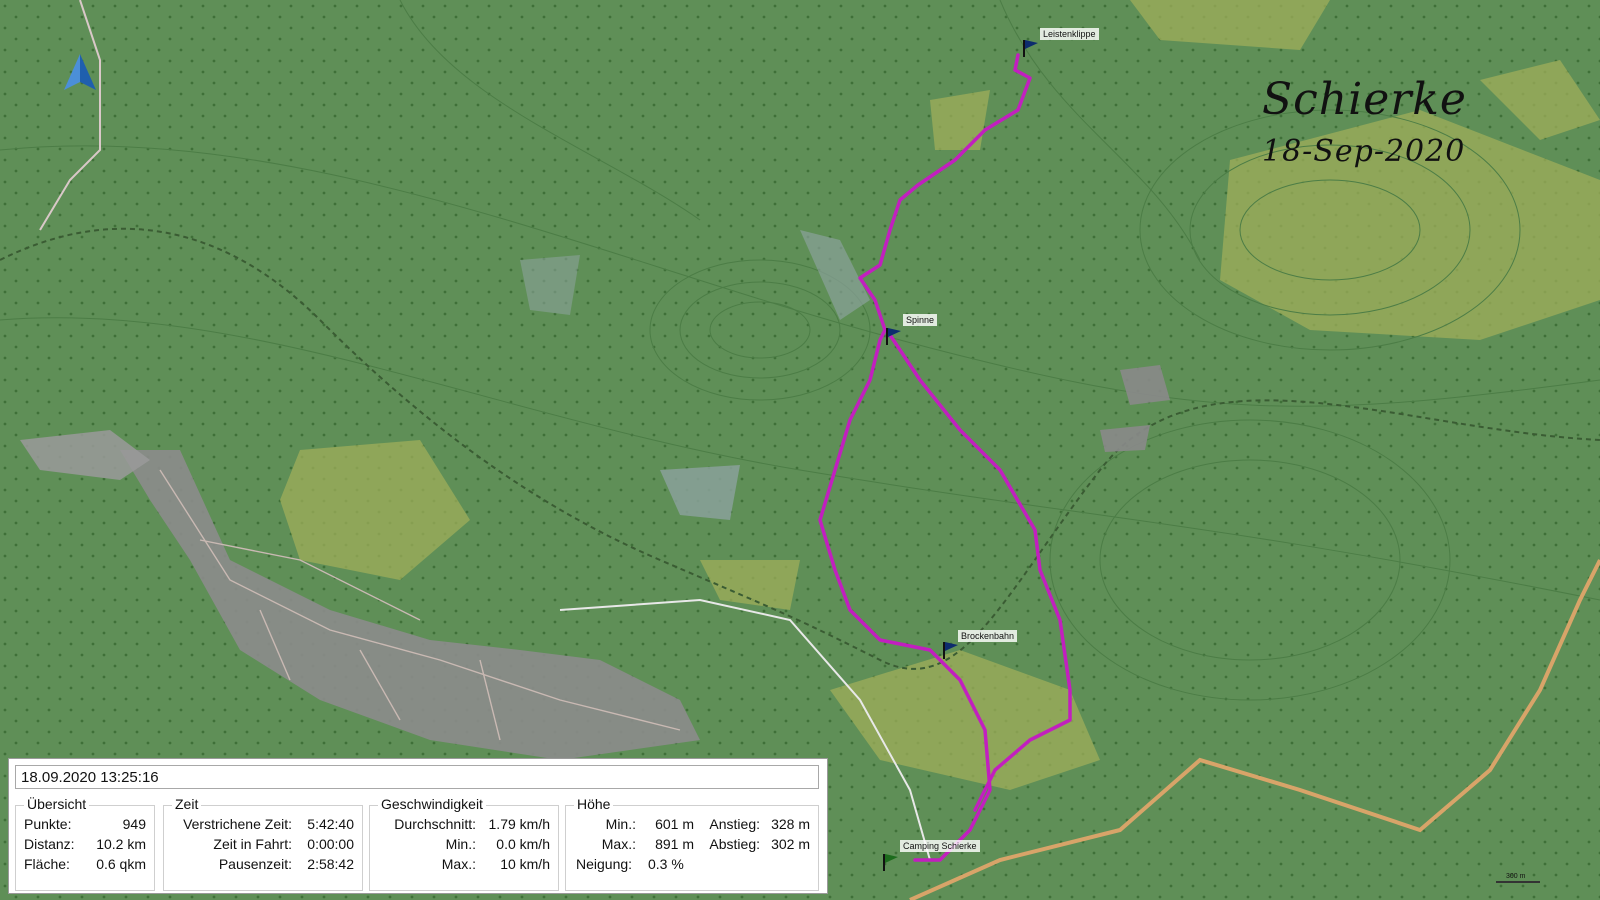 The image size is (1600, 900). I want to click on timestamp-field: 18.09.2020 13:25:16, so click(417, 777).